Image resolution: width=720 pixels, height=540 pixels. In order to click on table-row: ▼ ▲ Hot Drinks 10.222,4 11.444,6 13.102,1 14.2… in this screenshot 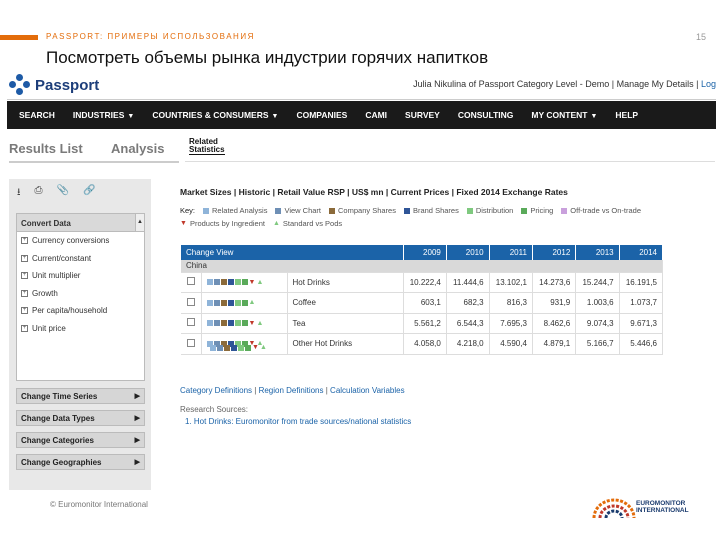, I will do `click(422, 282)`.